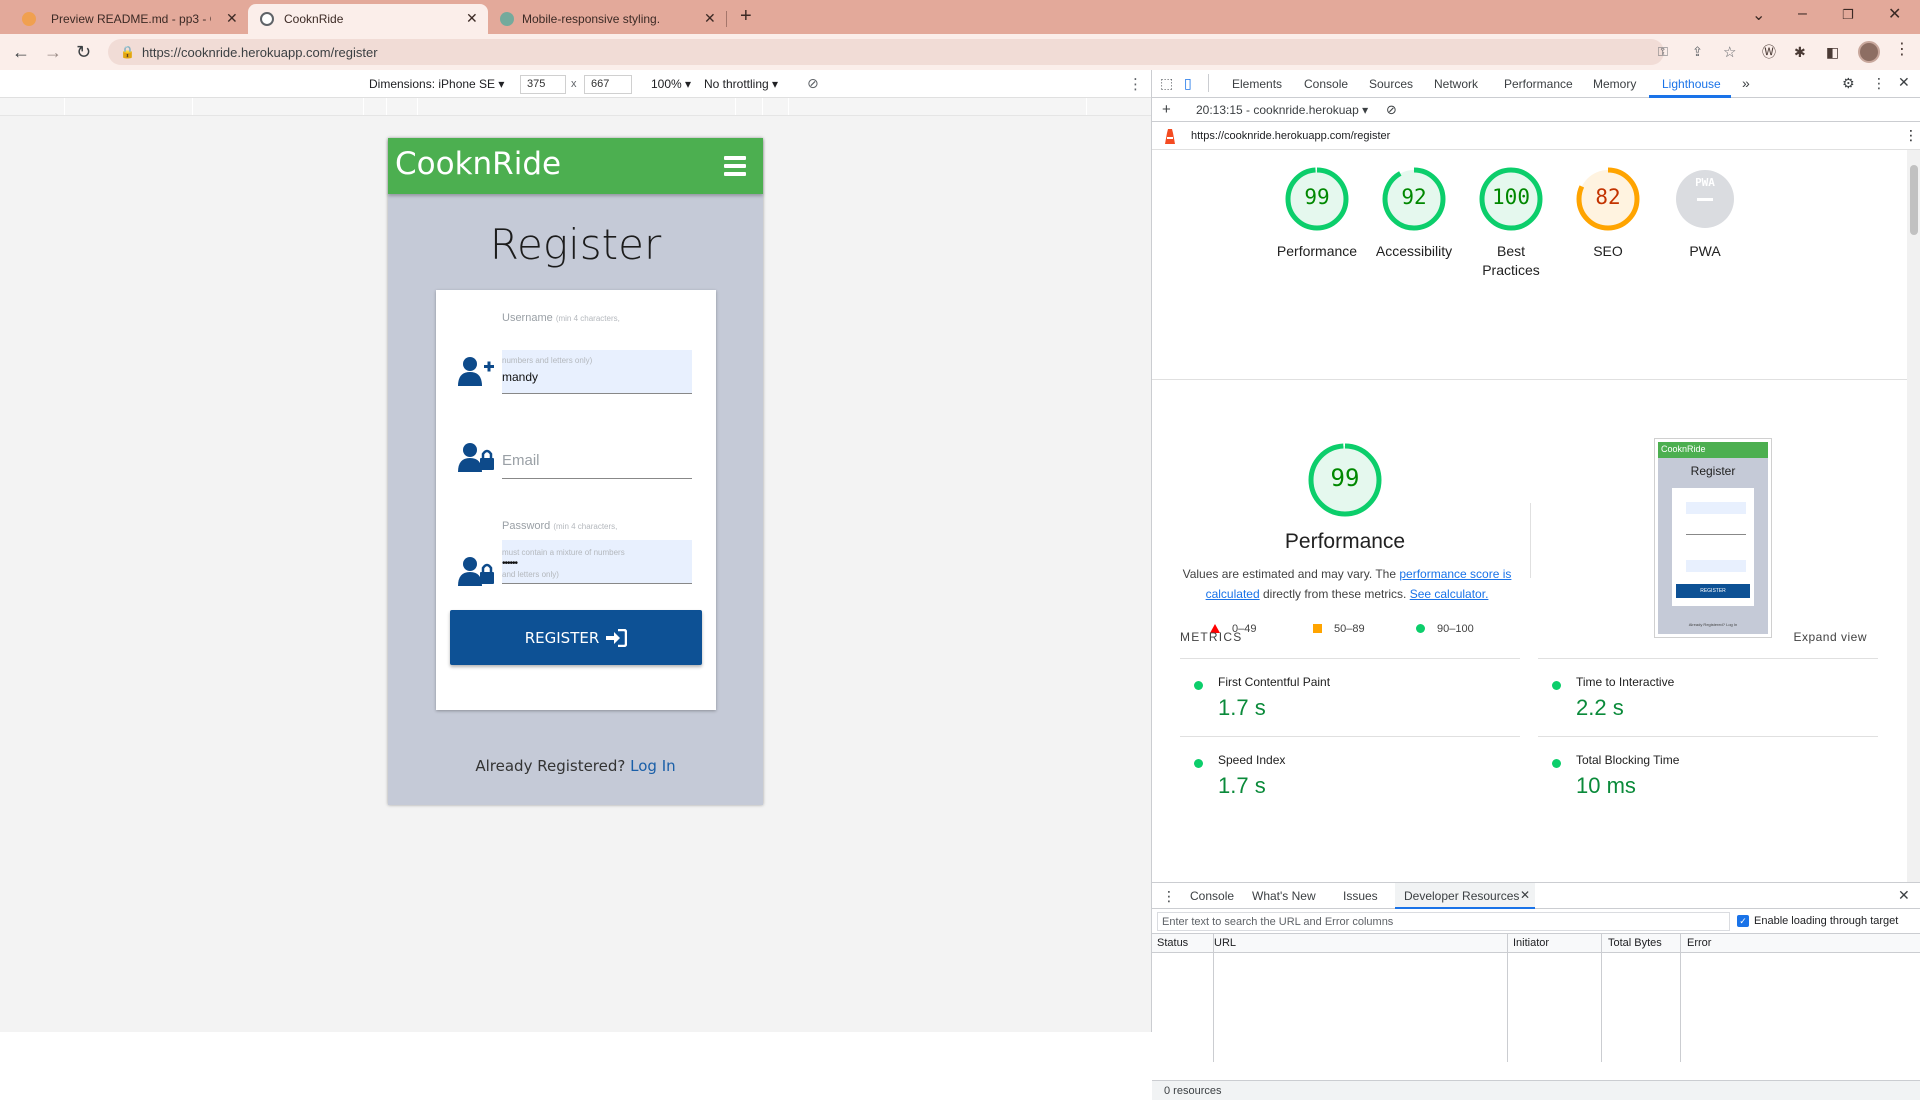 The width and height of the screenshot is (1920, 1100). Describe the element at coordinates (574, 84) in the screenshot. I see `times-label: x` at that location.